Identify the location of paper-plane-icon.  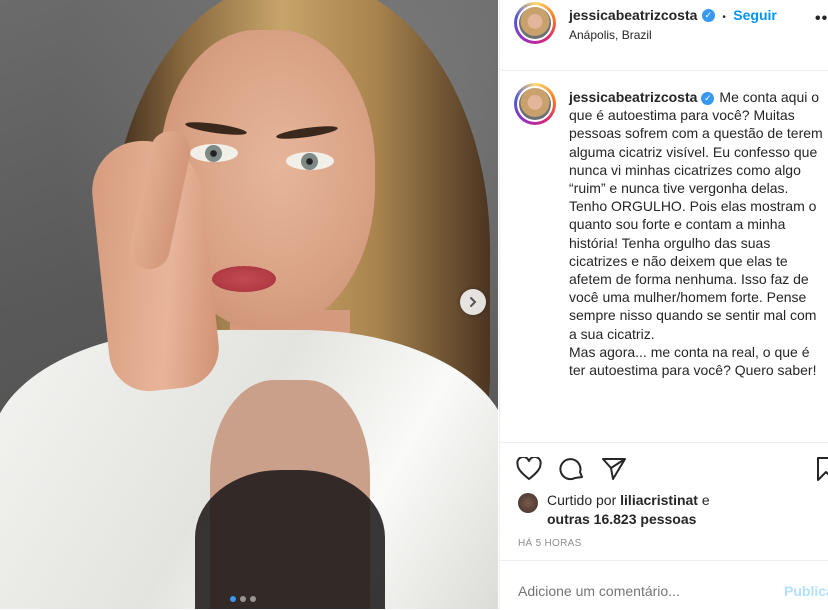
(614, 469).